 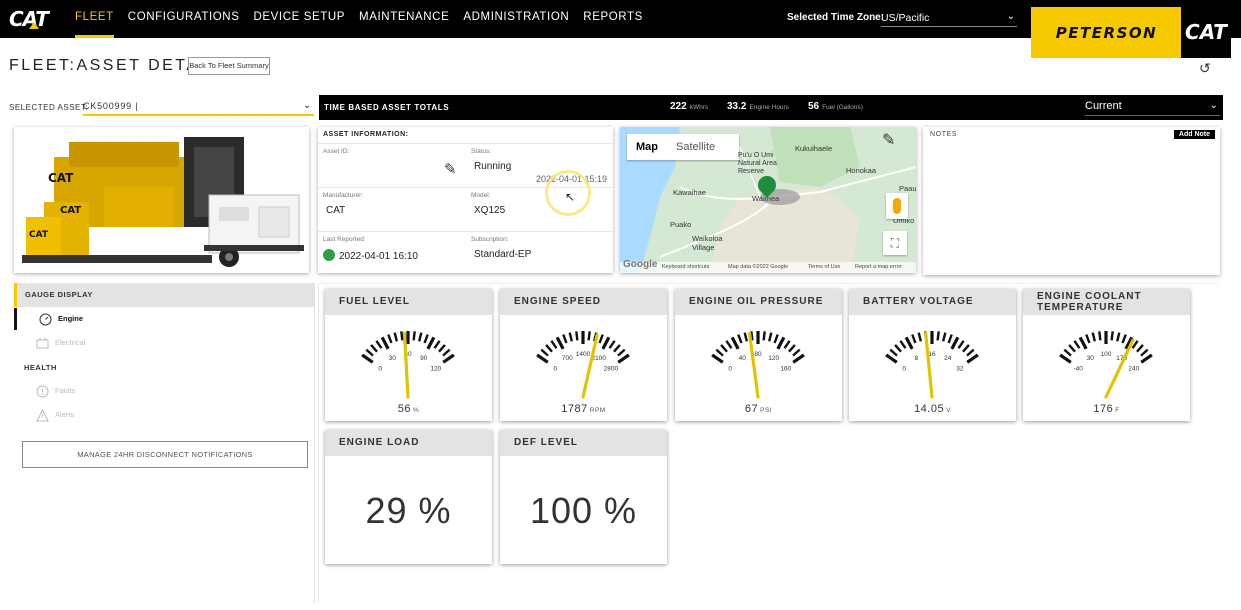 What do you see at coordinates (299, 19) in the screenshot?
I see `nav-device-setup: DEVICE SETUP` at bounding box center [299, 19].